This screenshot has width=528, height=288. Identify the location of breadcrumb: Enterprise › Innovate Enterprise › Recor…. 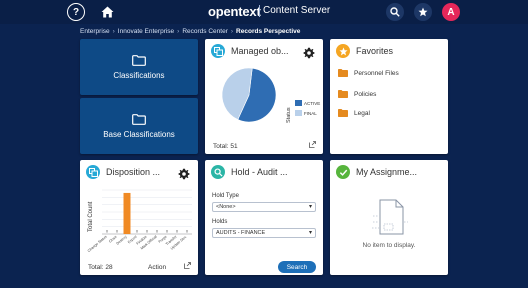
(190, 31).